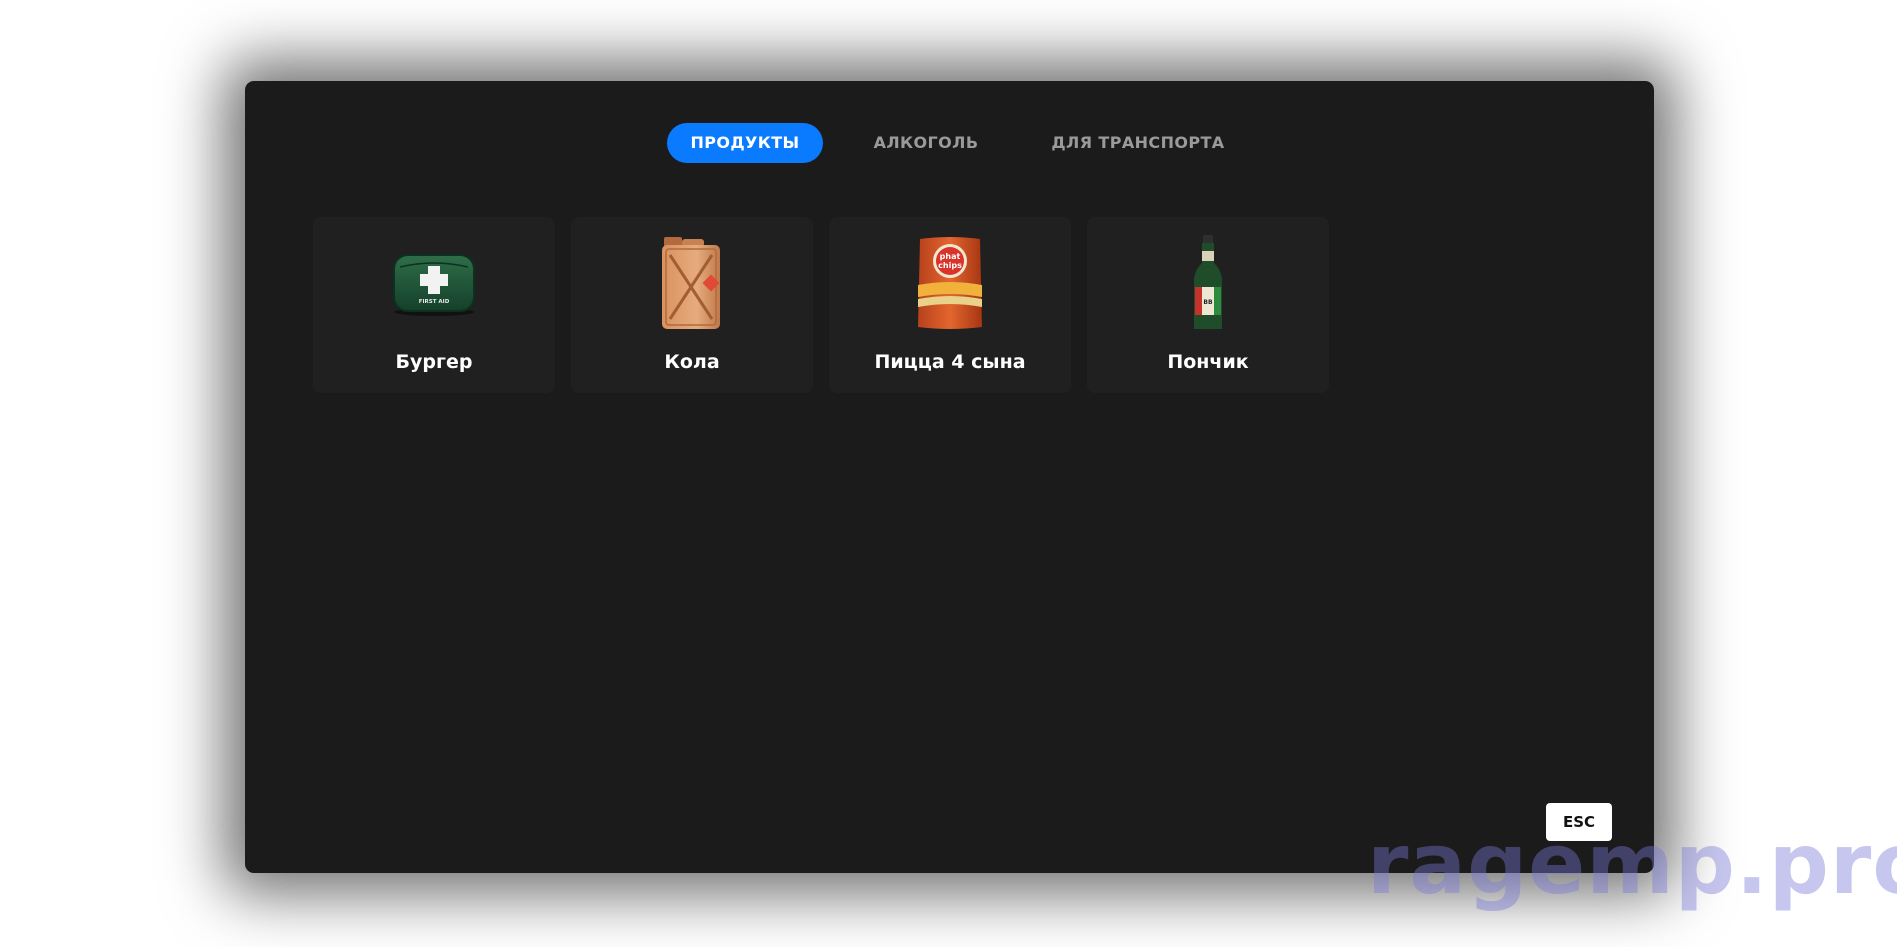 The image size is (1897, 947). I want to click on tab-products: ПРОДУКТЫ, so click(745, 143).